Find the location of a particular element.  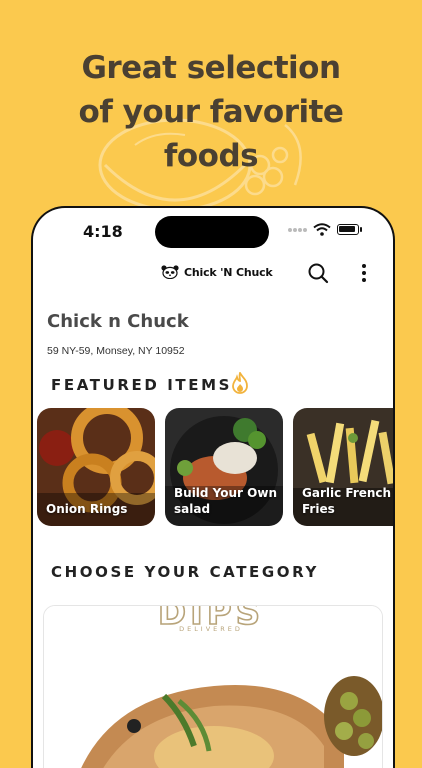

wifi-icon is located at coordinates (322, 229).